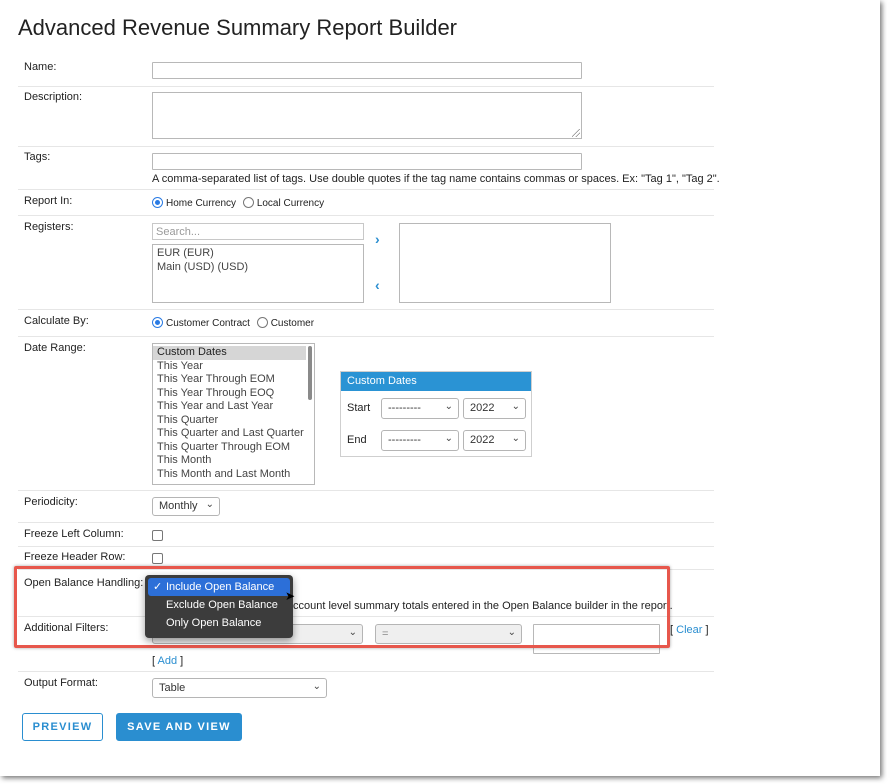  Describe the element at coordinates (55, 348) in the screenshot. I see `date-range-label: Date Range:` at that location.